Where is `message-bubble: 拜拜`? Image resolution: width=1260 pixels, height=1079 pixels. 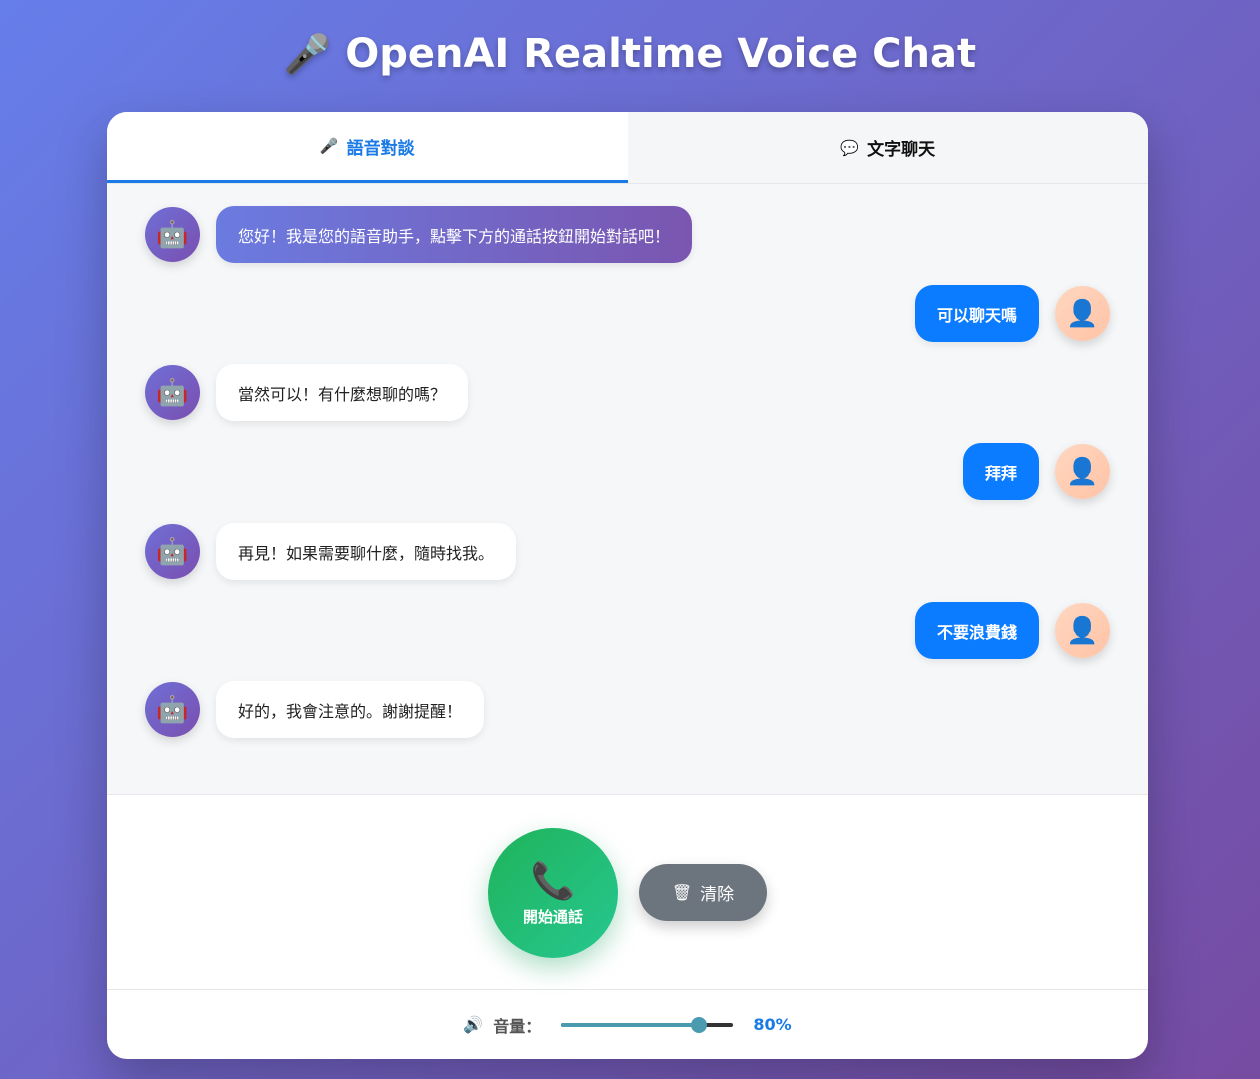 message-bubble: 拜拜 is located at coordinates (1000, 471).